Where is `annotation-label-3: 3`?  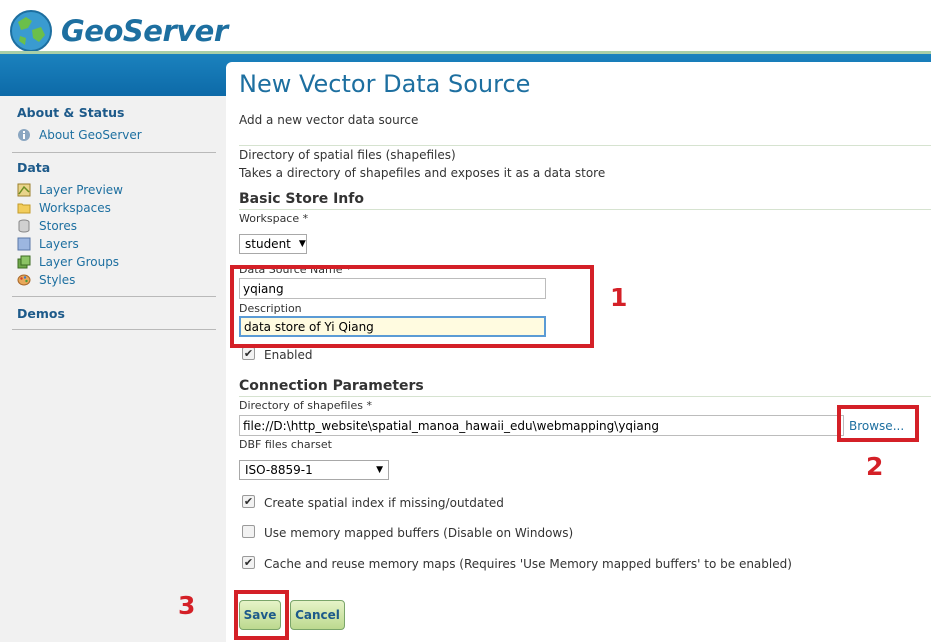 annotation-label-3: 3 is located at coordinates (187, 605).